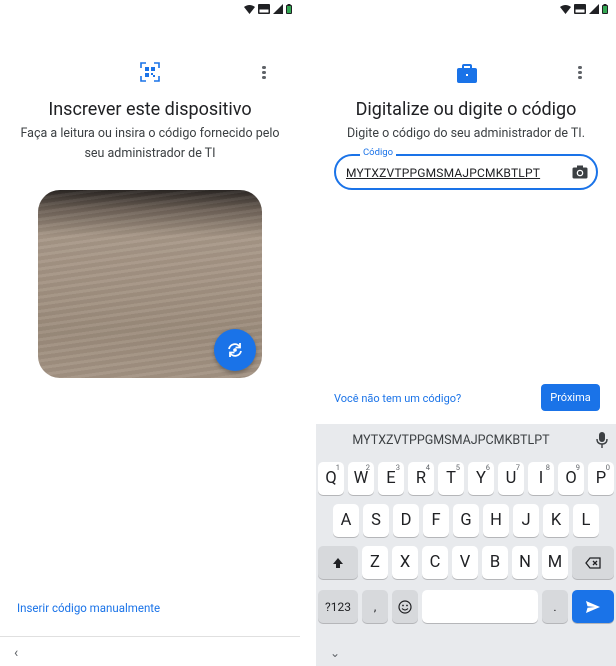 Image resolution: width=616 pixels, height=666 pixels. I want to click on key-label: P, so click(601, 478).